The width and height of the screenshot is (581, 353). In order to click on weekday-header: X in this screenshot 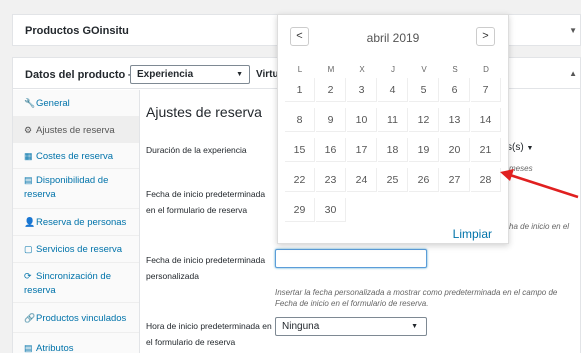, I will do `click(362, 69)`.